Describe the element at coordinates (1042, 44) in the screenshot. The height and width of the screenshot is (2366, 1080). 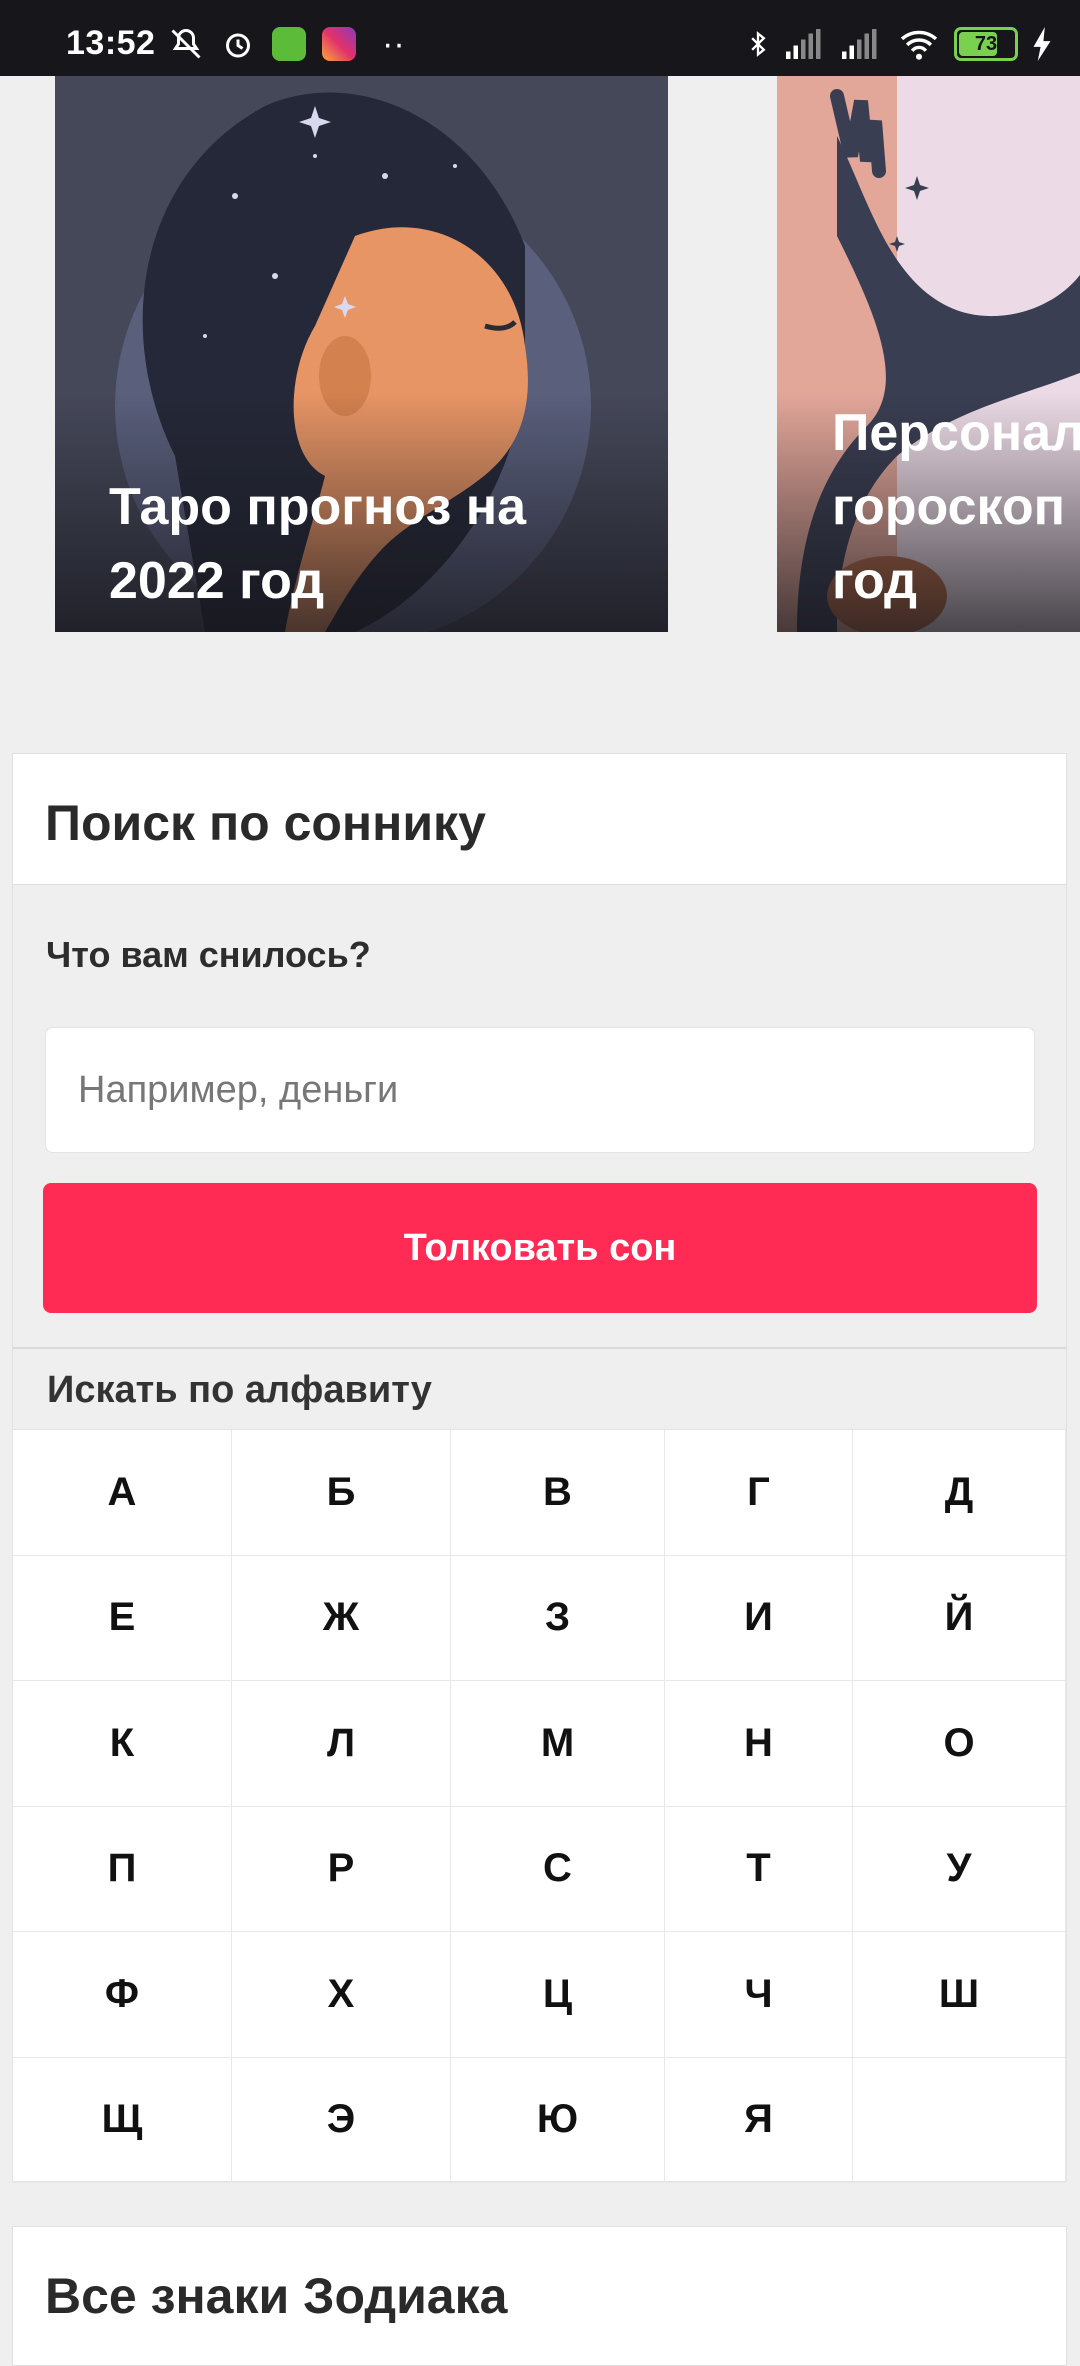
I see `charging-icon` at that location.